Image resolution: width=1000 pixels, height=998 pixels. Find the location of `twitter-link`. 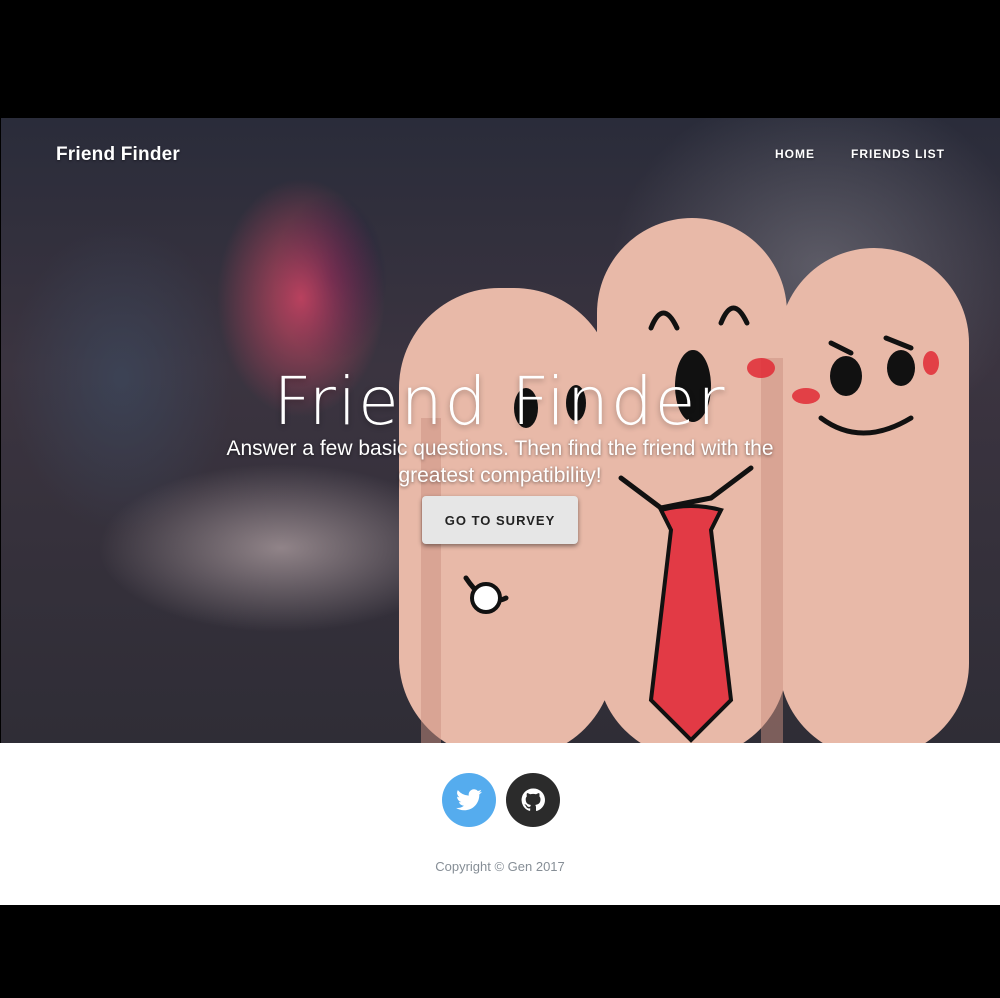

twitter-link is located at coordinates (469, 800).